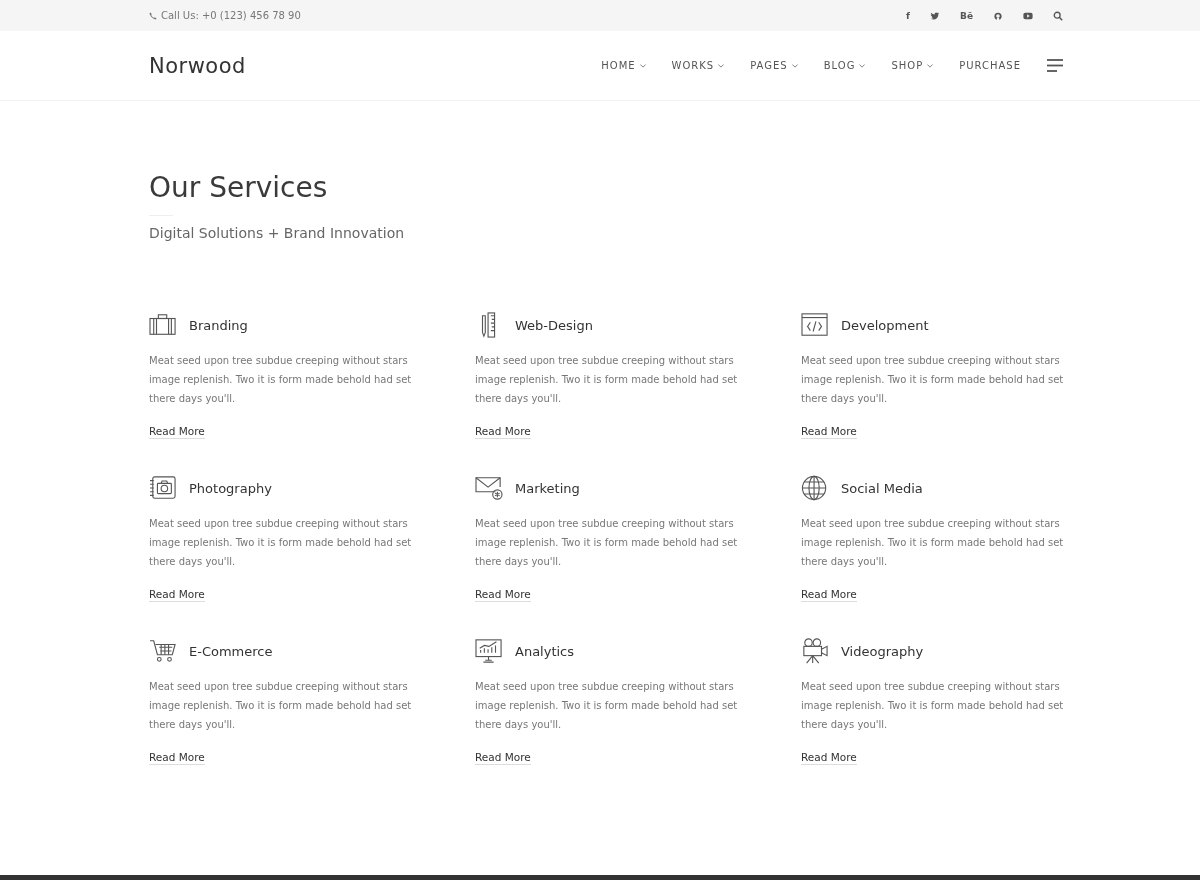 The width and height of the screenshot is (1200, 880). Describe the element at coordinates (912, 65) in the screenshot. I see `nav-link: SHOP` at that location.